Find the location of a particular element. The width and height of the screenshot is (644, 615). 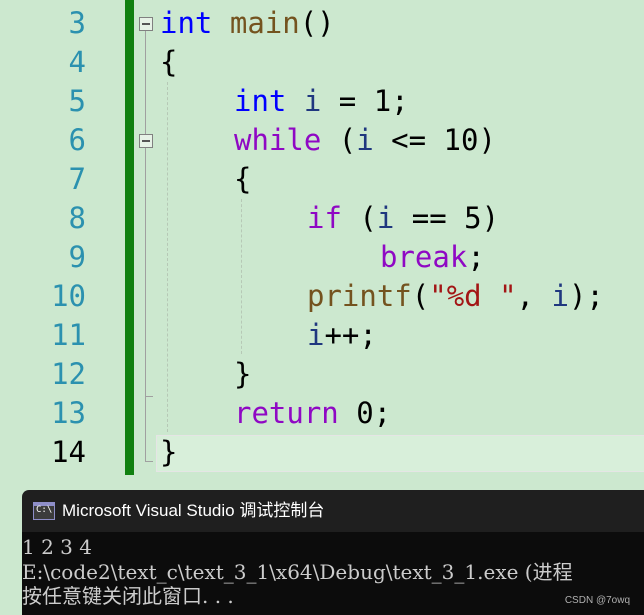

line-number: 4 is located at coordinates (77, 62).